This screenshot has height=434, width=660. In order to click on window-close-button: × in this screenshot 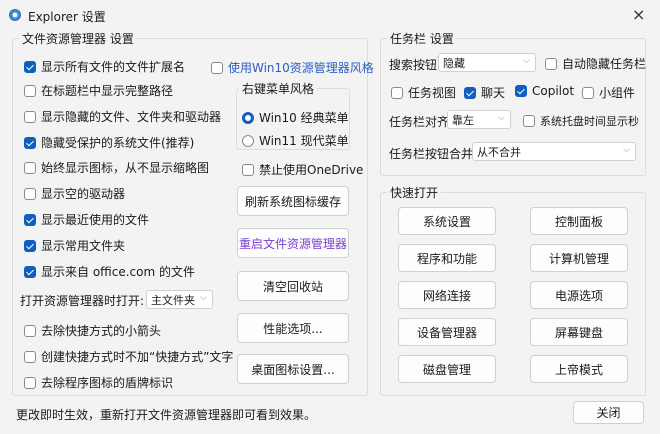, I will do `click(638, 14)`.